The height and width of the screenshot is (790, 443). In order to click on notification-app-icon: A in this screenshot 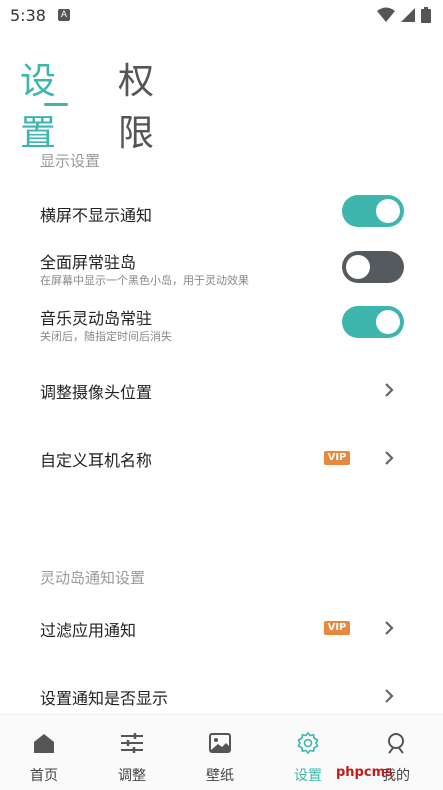, I will do `click(64, 15)`.